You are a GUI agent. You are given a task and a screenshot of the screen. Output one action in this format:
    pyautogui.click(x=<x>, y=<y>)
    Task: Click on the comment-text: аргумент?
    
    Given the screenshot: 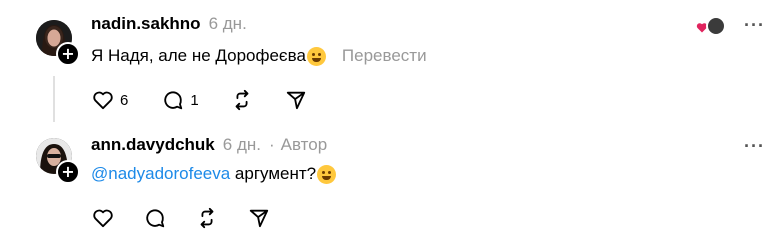 What is the action you would take?
    pyautogui.click(x=273, y=173)
    